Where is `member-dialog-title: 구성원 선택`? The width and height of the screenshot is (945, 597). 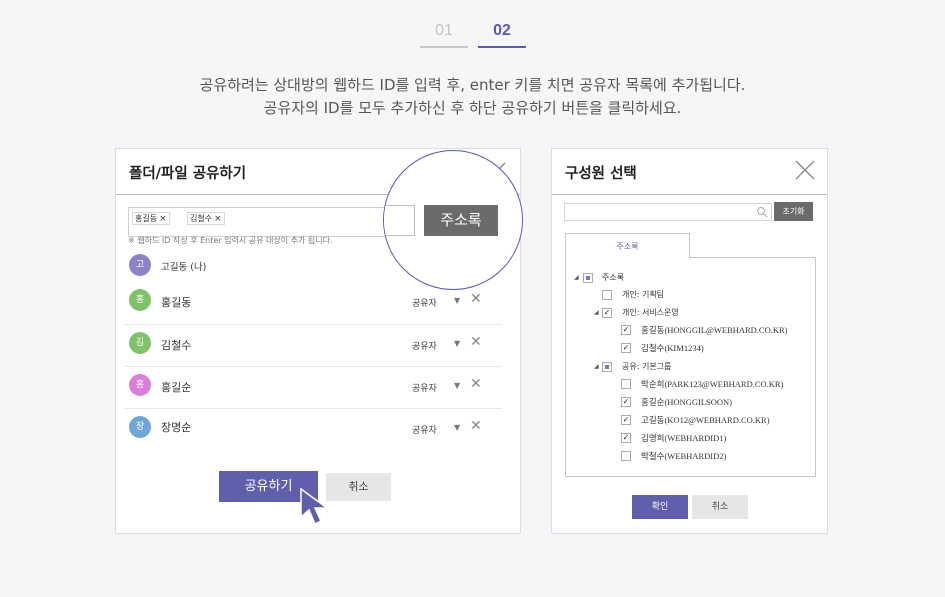
member-dialog-title: 구성원 선택 is located at coordinates (601, 174).